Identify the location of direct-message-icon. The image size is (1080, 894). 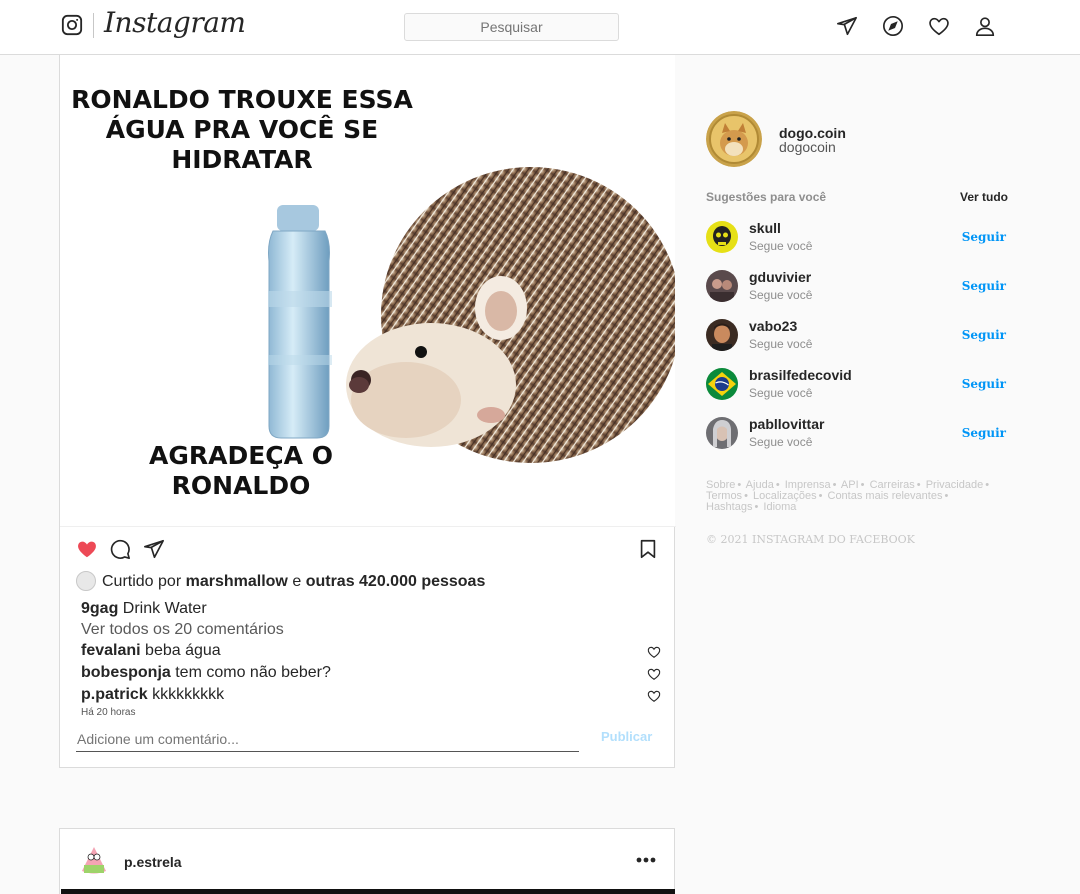
(847, 26).